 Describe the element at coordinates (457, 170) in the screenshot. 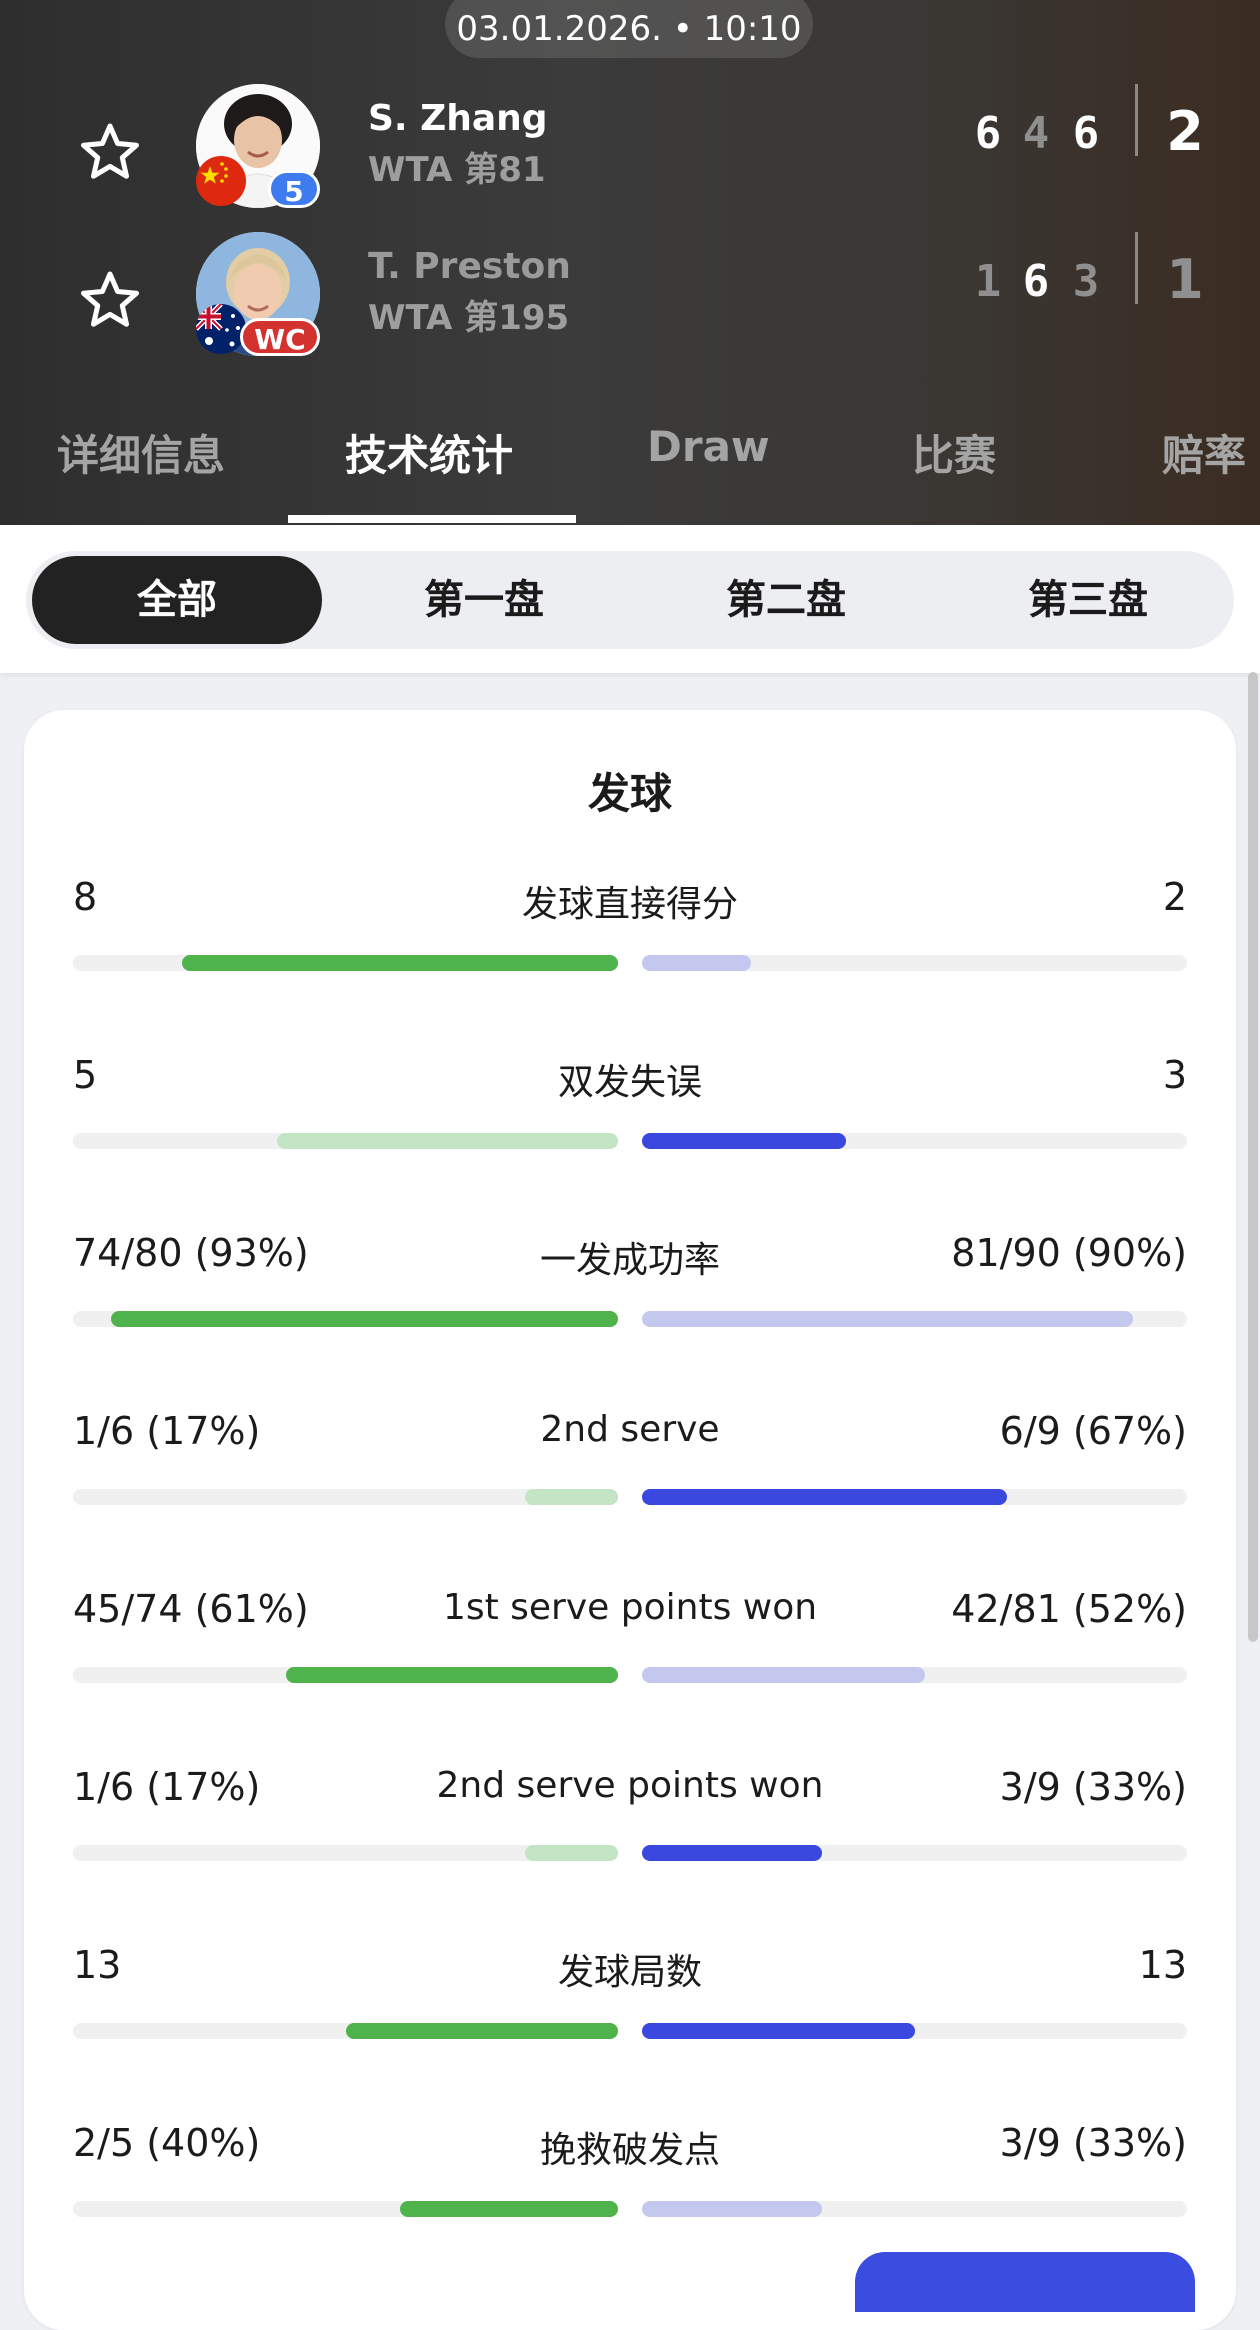

I see `player-rank: WTA 第81` at that location.